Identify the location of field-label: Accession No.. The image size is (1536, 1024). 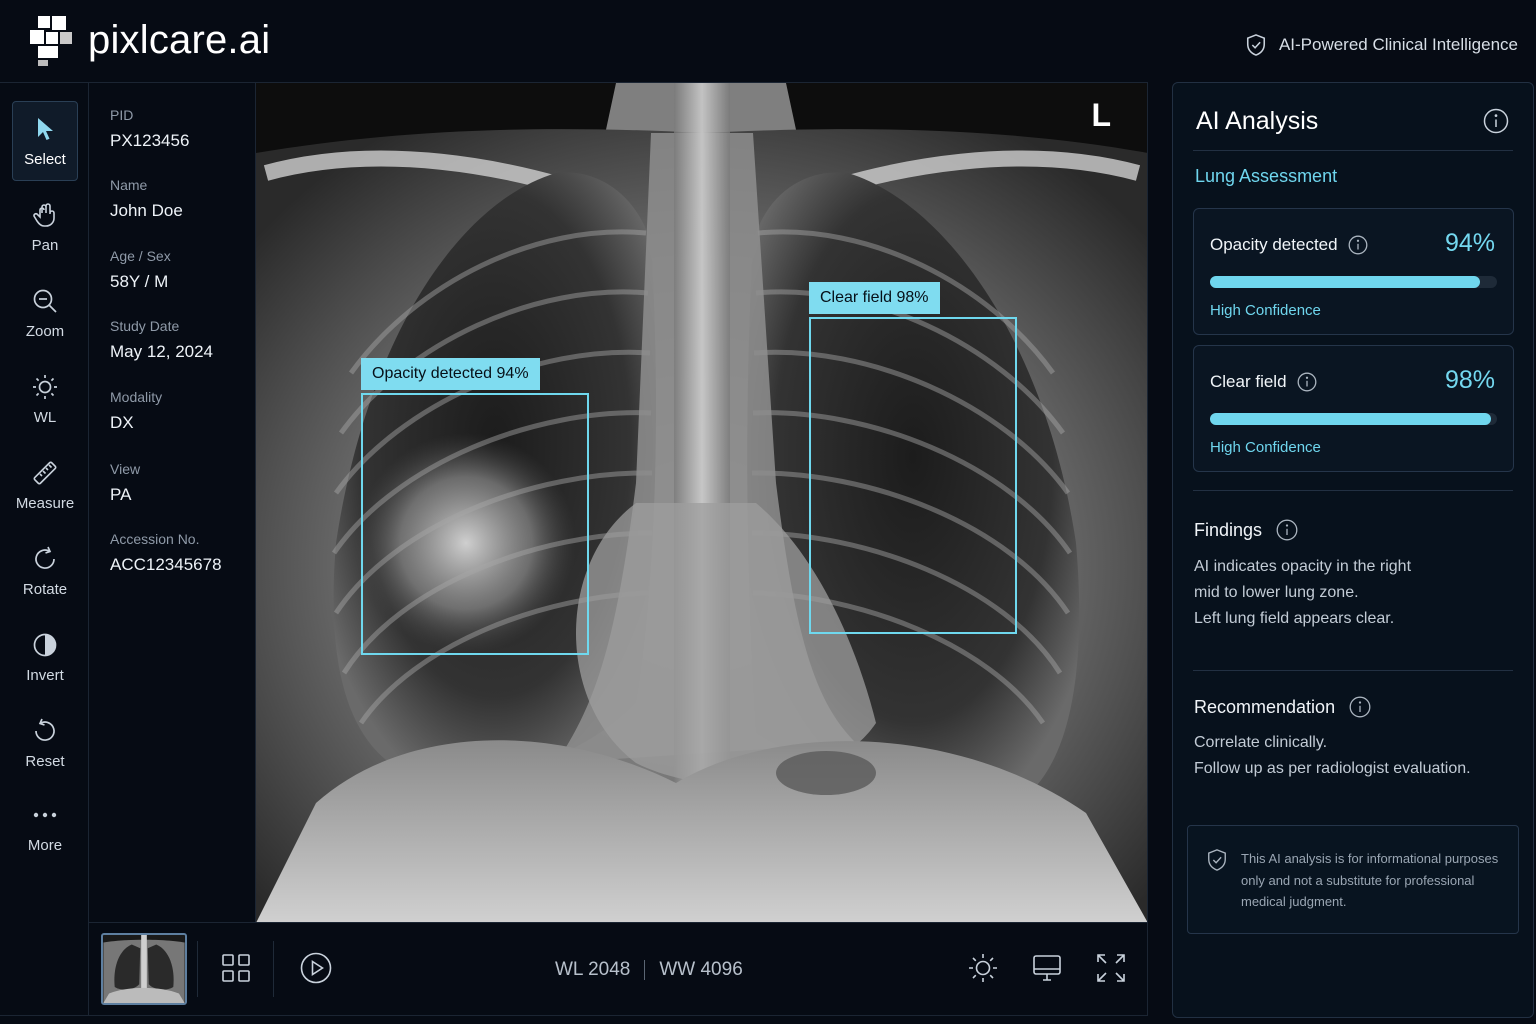
(155, 539).